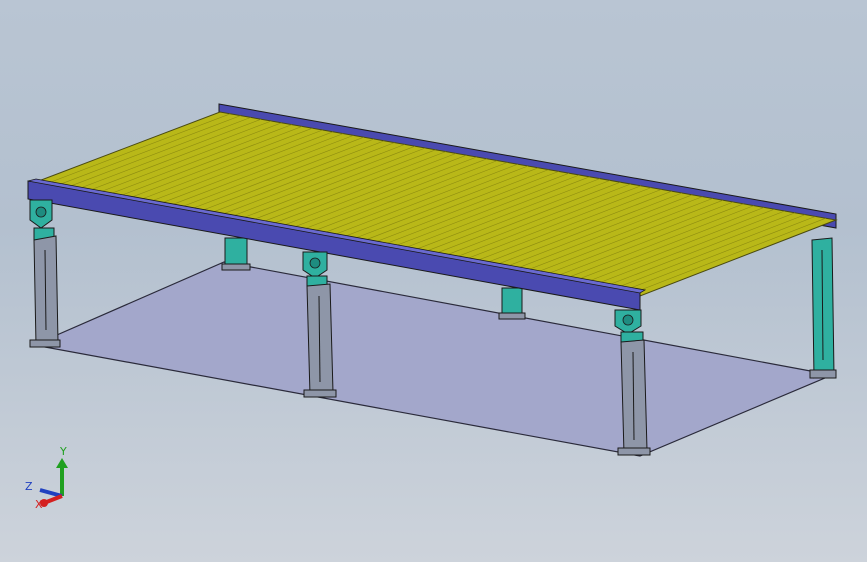  What do you see at coordinates (62, 463) in the screenshot?
I see `y-axis-arrowhead` at bounding box center [62, 463].